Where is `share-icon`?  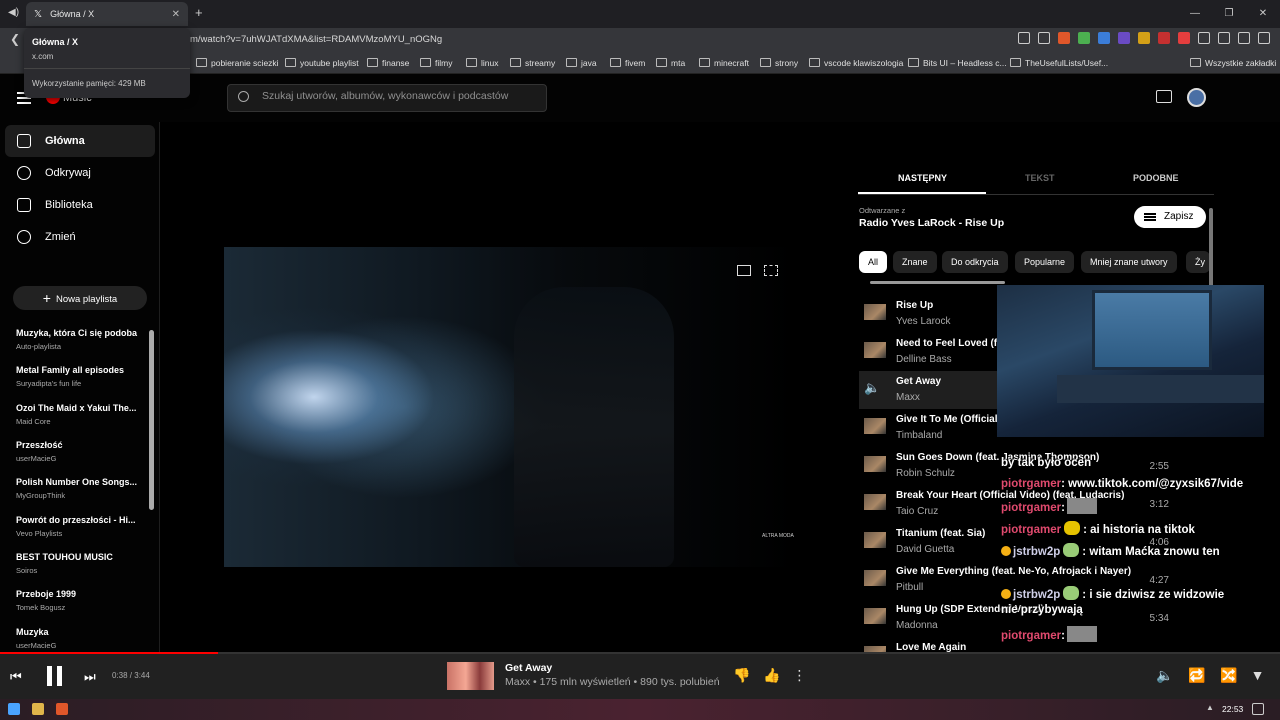 share-icon is located at coordinates (1044, 38).